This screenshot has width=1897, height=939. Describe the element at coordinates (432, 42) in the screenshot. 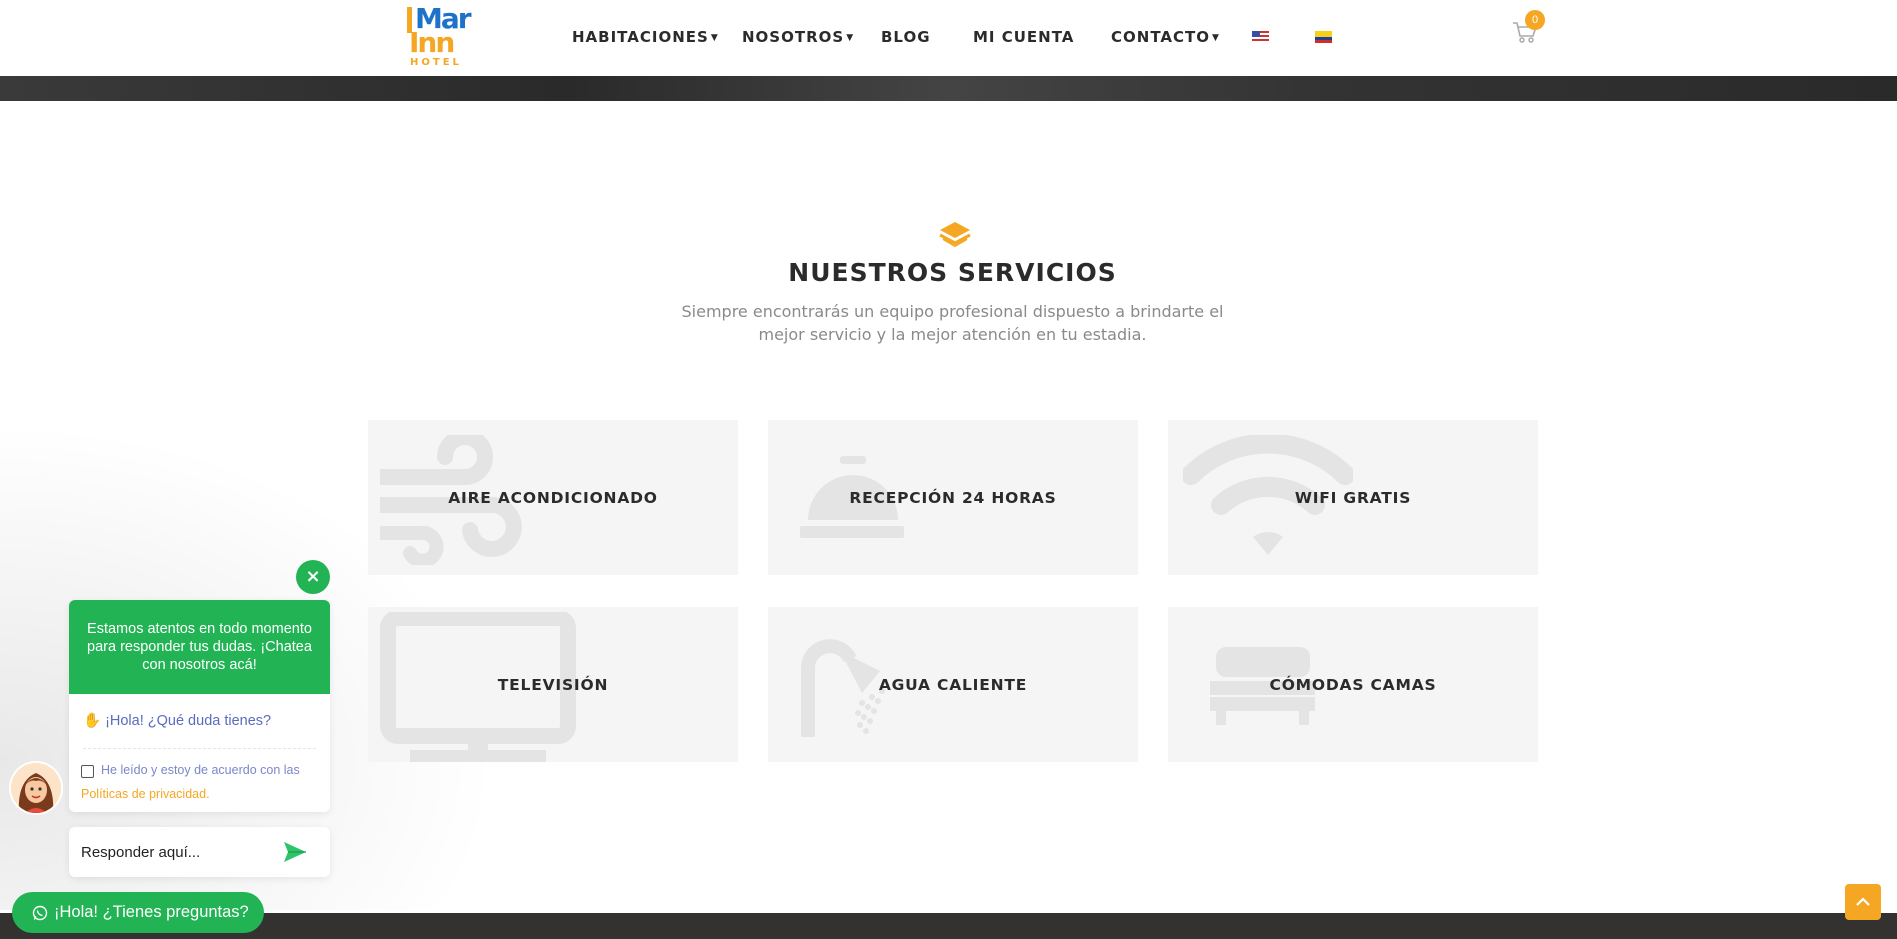

I see `logo-line-2: Inn` at that location.